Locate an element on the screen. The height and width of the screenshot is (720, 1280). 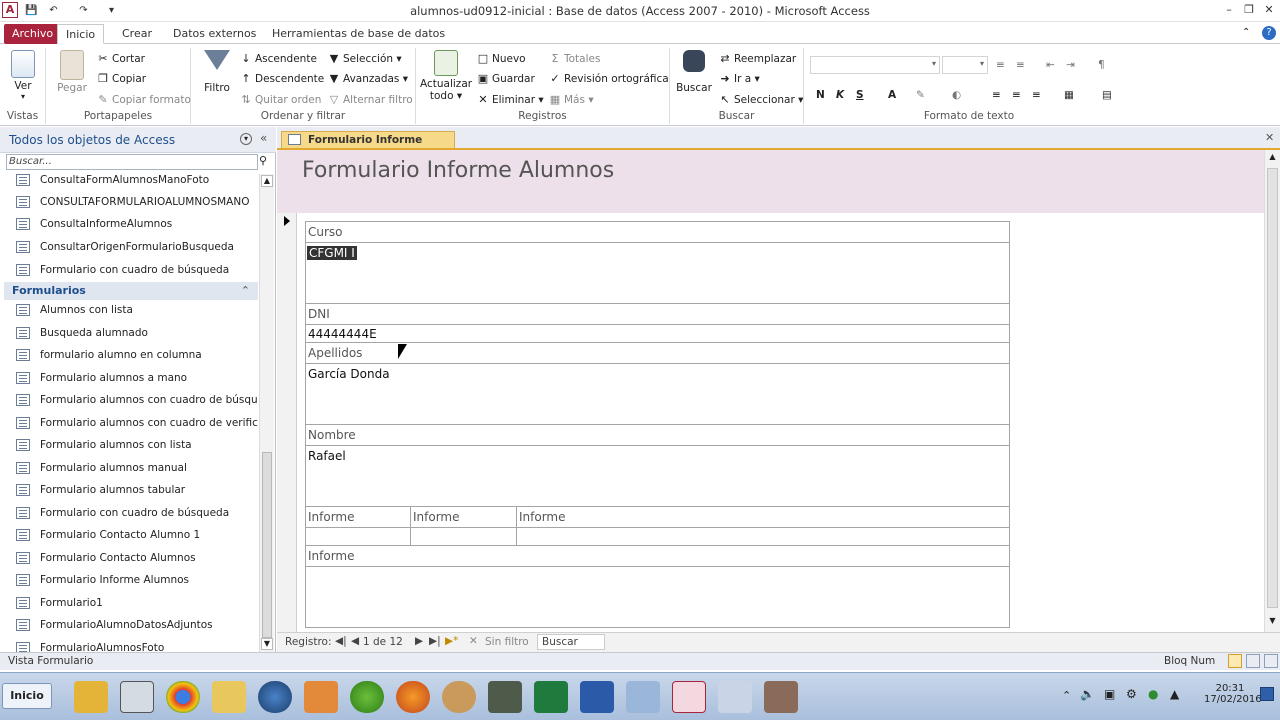
virtual-machine-icon is located at coordinates (505, 697).